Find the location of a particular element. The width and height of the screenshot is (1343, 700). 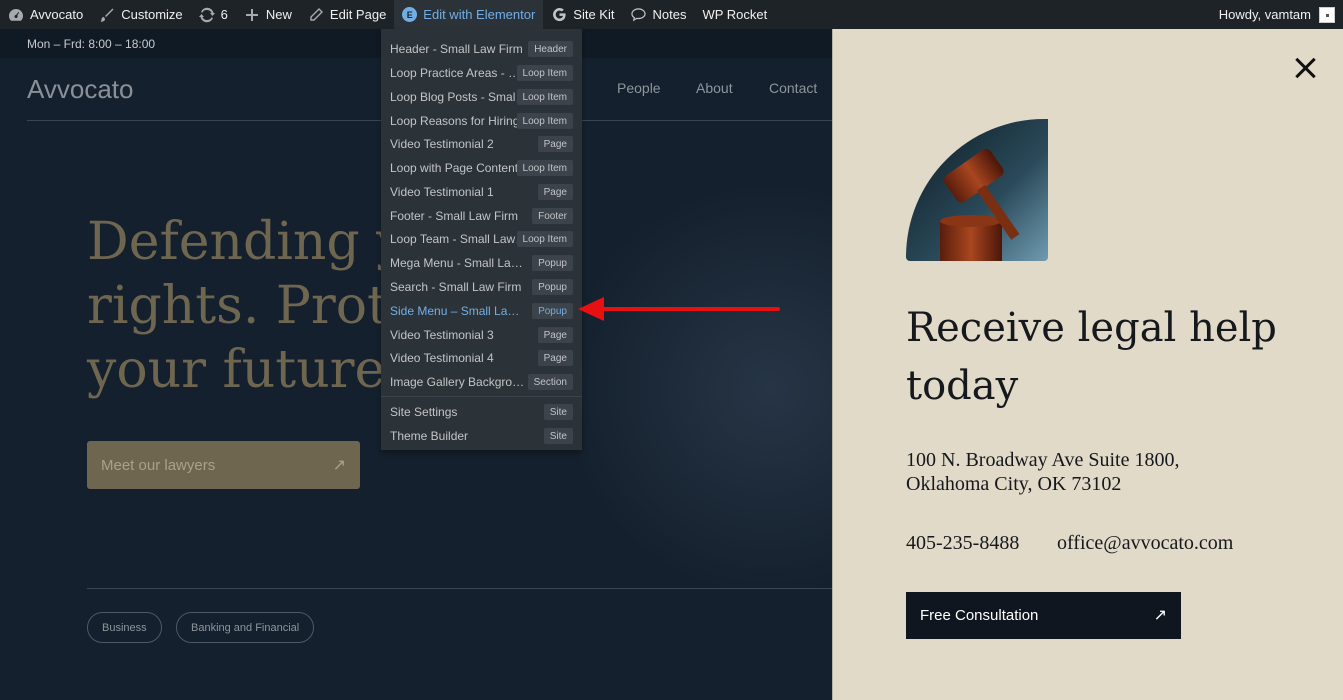

tag-business: Business is located at coordinates (124, 627).